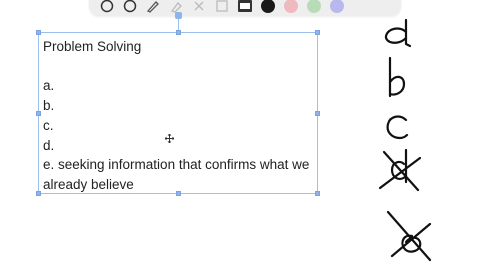 The height and width of the screenshot is (270, 480). What do you see at coordinates (397, 77) in the screenshot?
I see `handwritten-letter-b` at bounding box center [397, 77].